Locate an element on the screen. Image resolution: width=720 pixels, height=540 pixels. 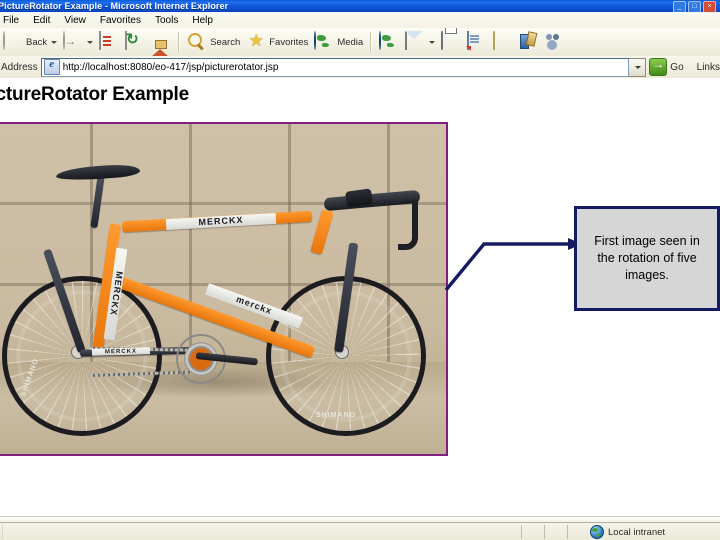
status-message is located at coordinates (260, 532).